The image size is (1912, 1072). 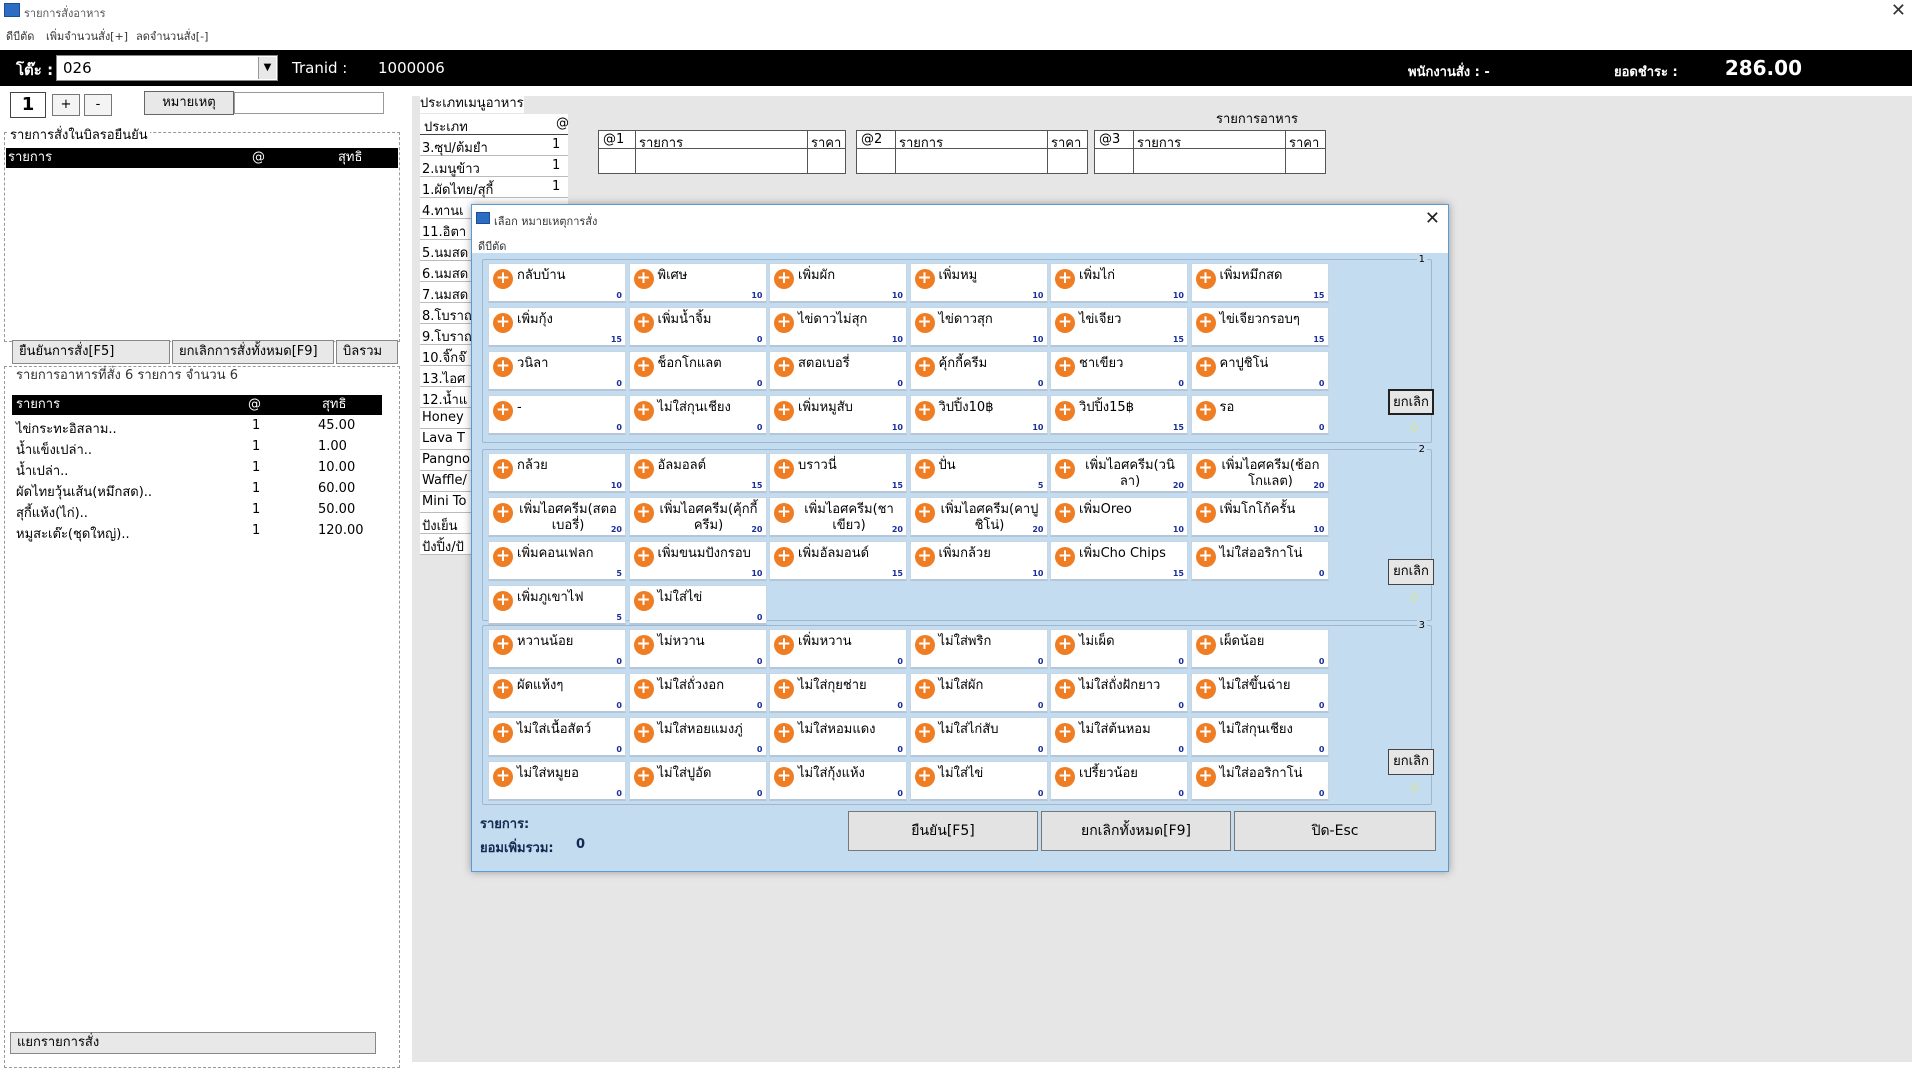 What do you see at coordinates (697, 781) in the screenshot?
I see `note-option: + ไม่ใส่ปูอัด 0` at bounding box center [697, 781].